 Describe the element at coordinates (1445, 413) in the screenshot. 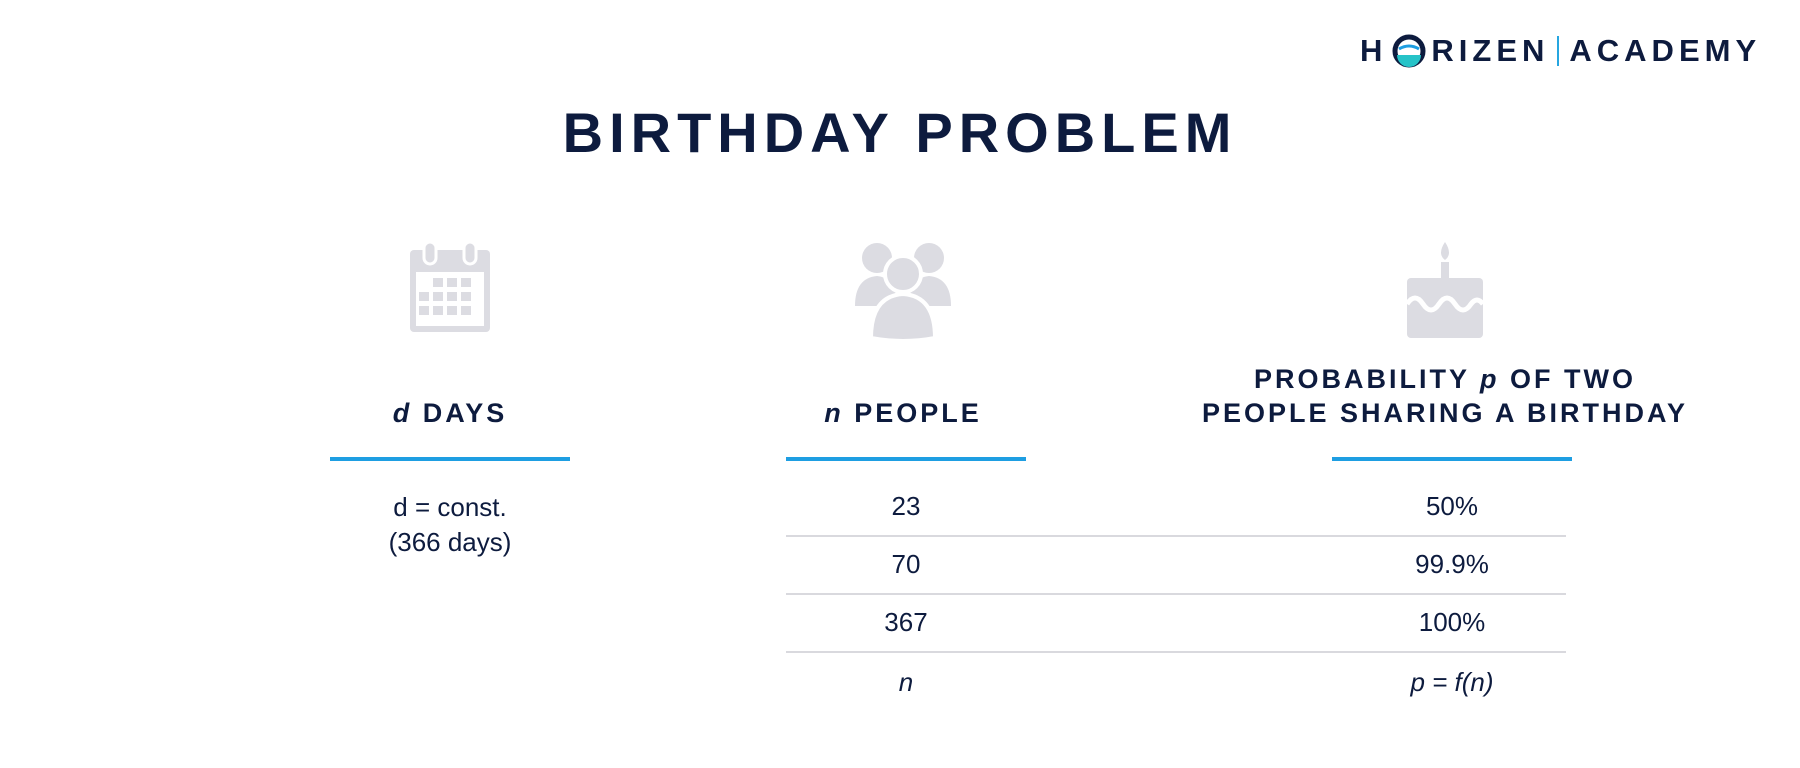

I see `heading-probability-line2: PEOPLE SHARING A BIRTHDAY` at that location.